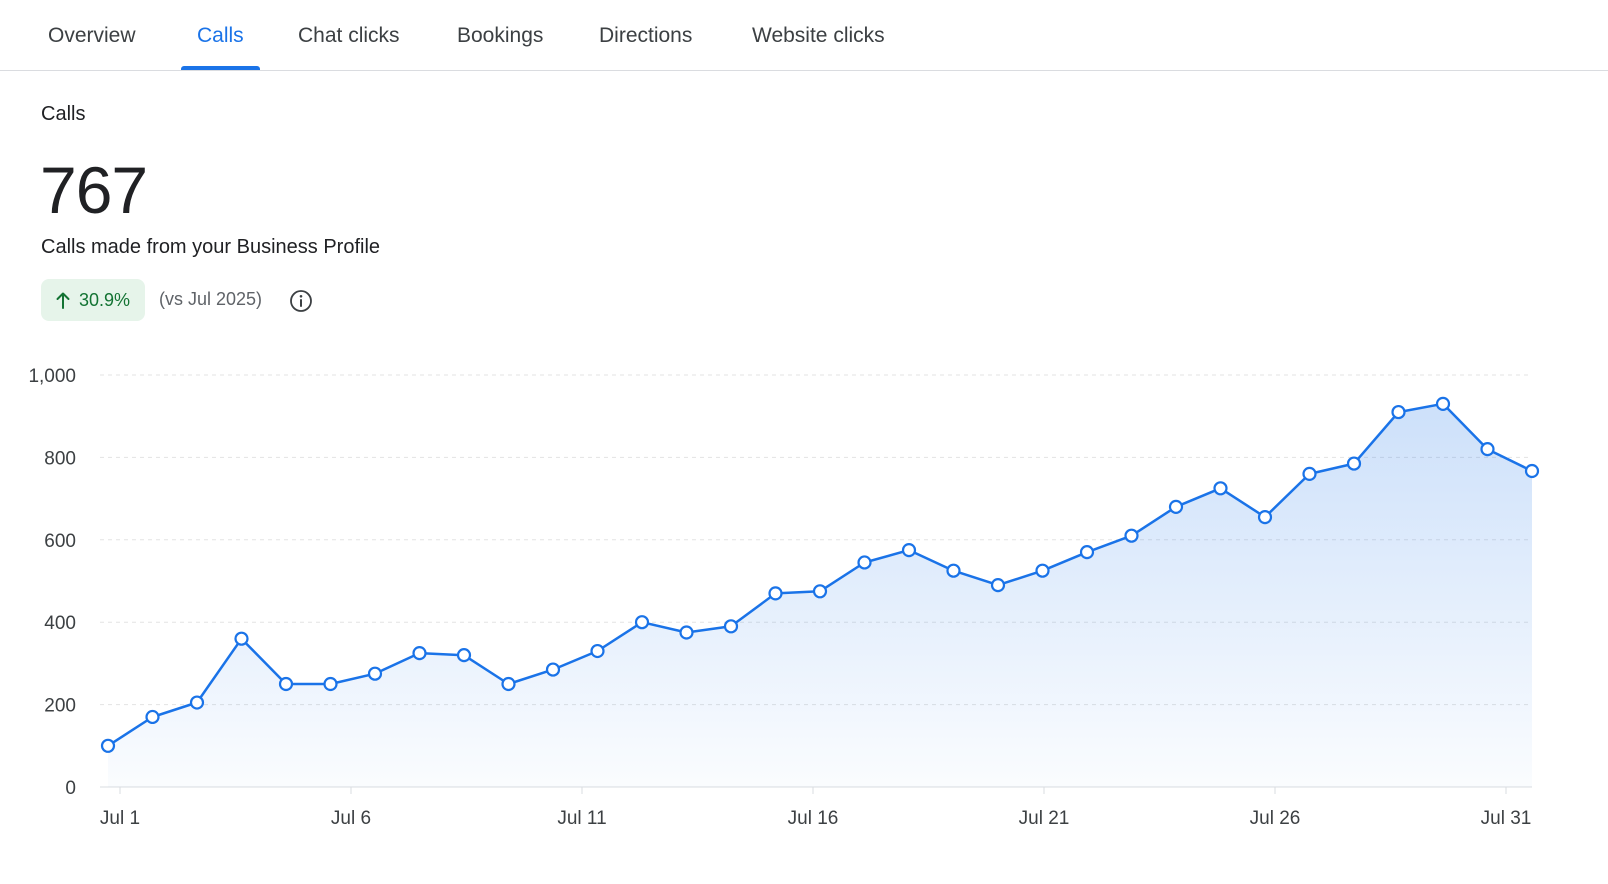 The height and width of the screenshot is (884, 1608). I want to click on tab-directions: Directions, so click(645, 35).